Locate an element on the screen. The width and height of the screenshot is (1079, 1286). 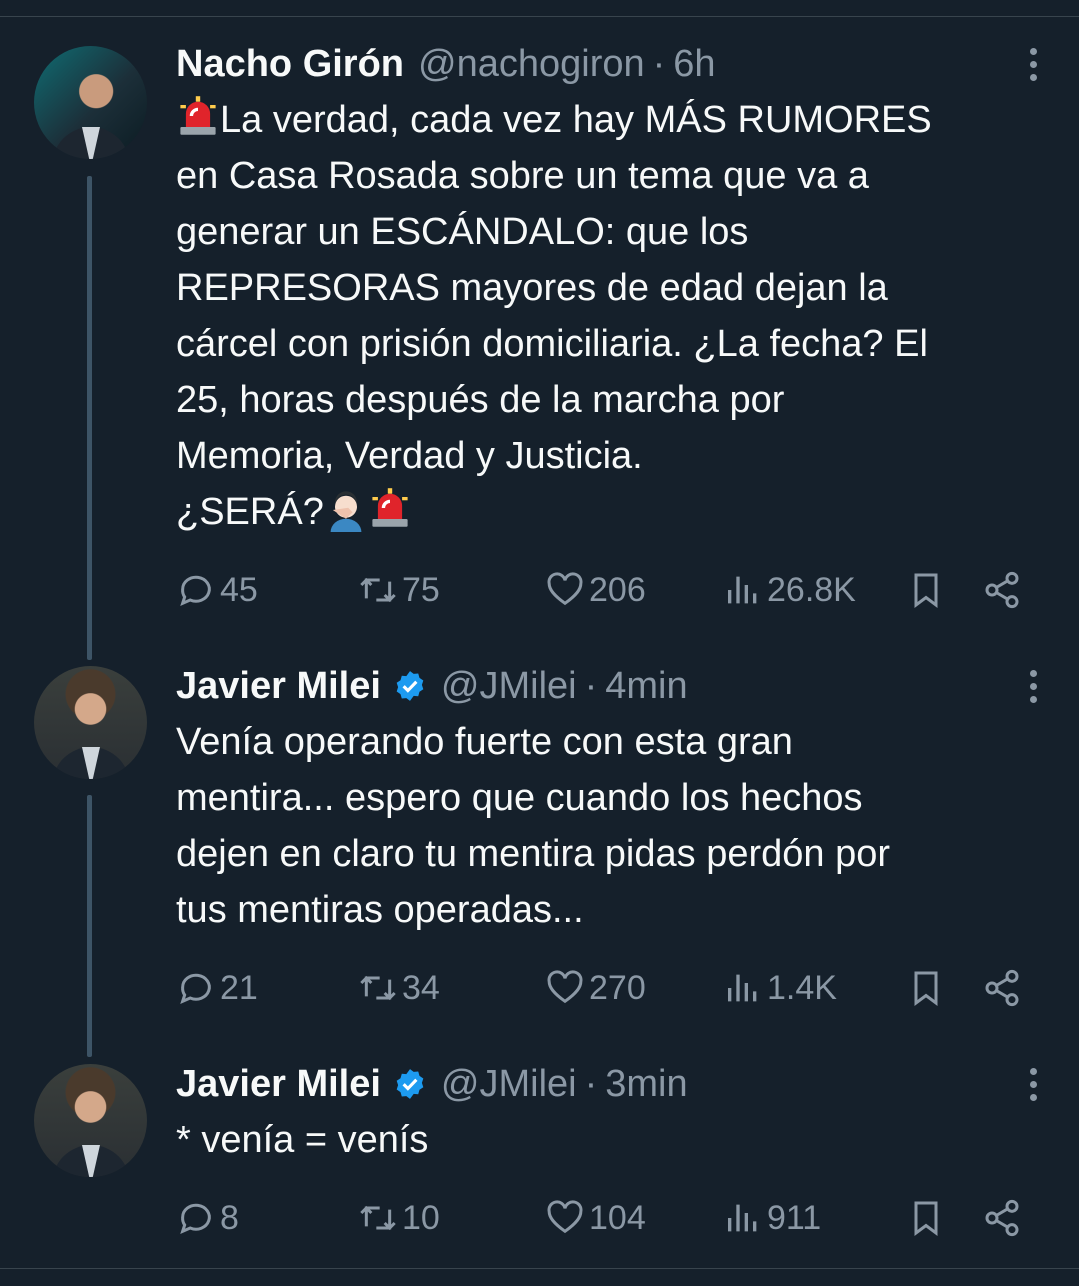
tweet-header: Javier Milei @JMilei · 3min is located at coordinates (607, 1084).